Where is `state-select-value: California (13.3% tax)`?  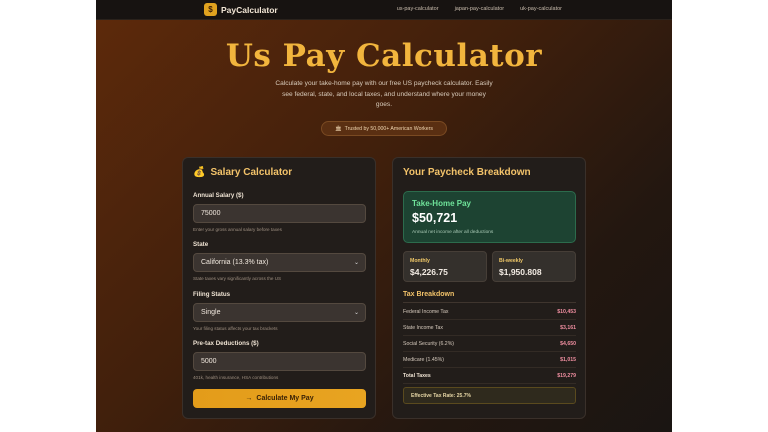
state-select-value: California (13.3% tax) is located at coordinates (235, 262).